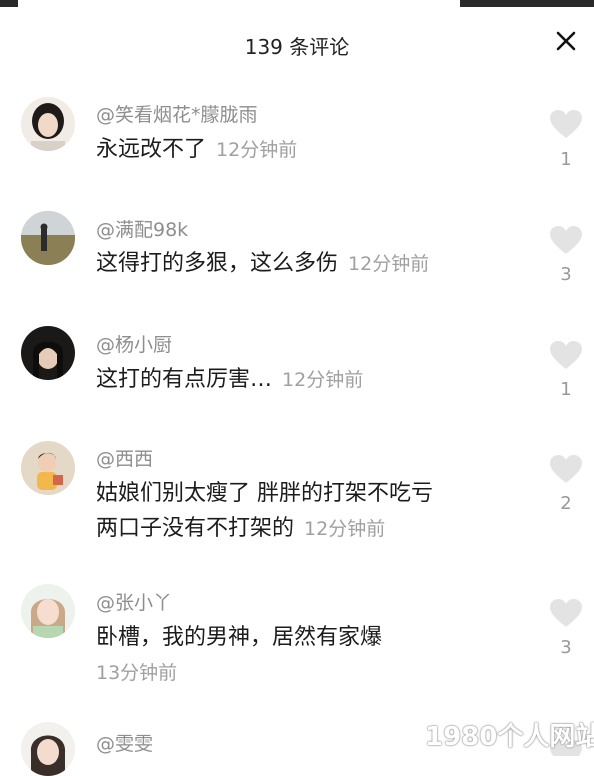  I want to click on comment-text-line: 姑娘们别太瘦了 胖胖的打架不吃亏, so click(264, 493).